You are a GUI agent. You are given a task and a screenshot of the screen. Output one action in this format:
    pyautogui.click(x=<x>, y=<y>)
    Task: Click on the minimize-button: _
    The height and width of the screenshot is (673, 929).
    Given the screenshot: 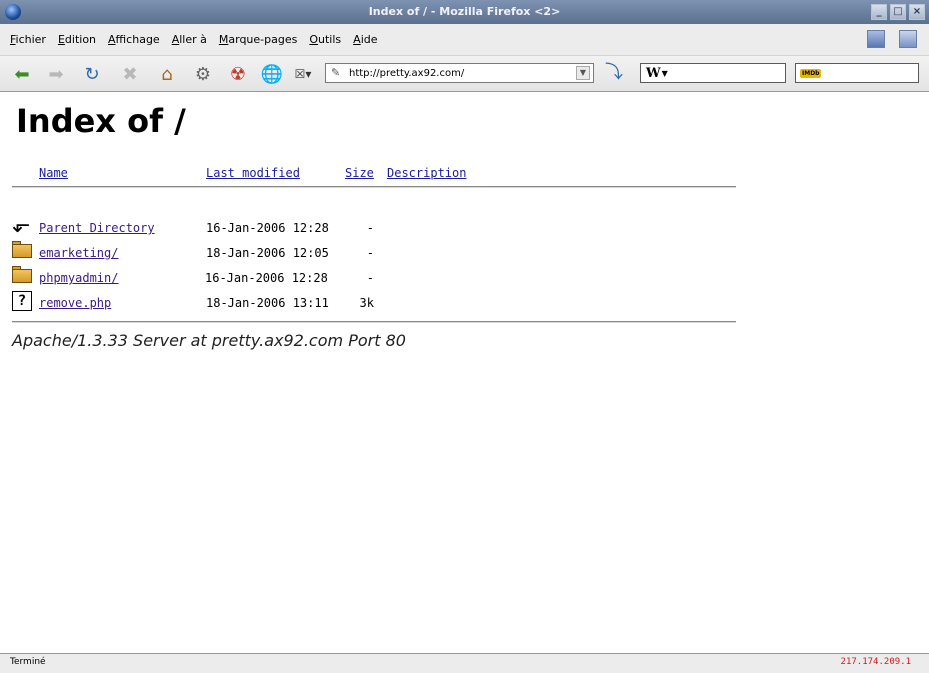 What is the action you would take?
    pyautogui.click(x=879, y=12)
    